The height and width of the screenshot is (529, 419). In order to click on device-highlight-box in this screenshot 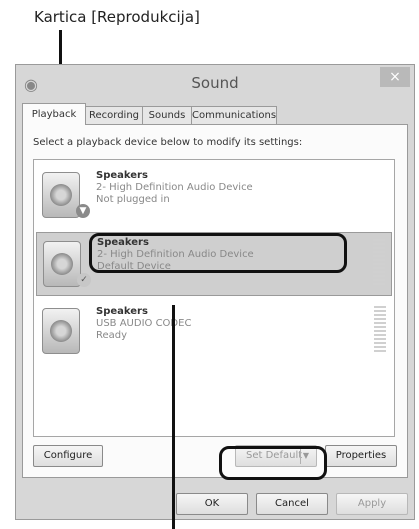, I will do `click(218, 253)`.